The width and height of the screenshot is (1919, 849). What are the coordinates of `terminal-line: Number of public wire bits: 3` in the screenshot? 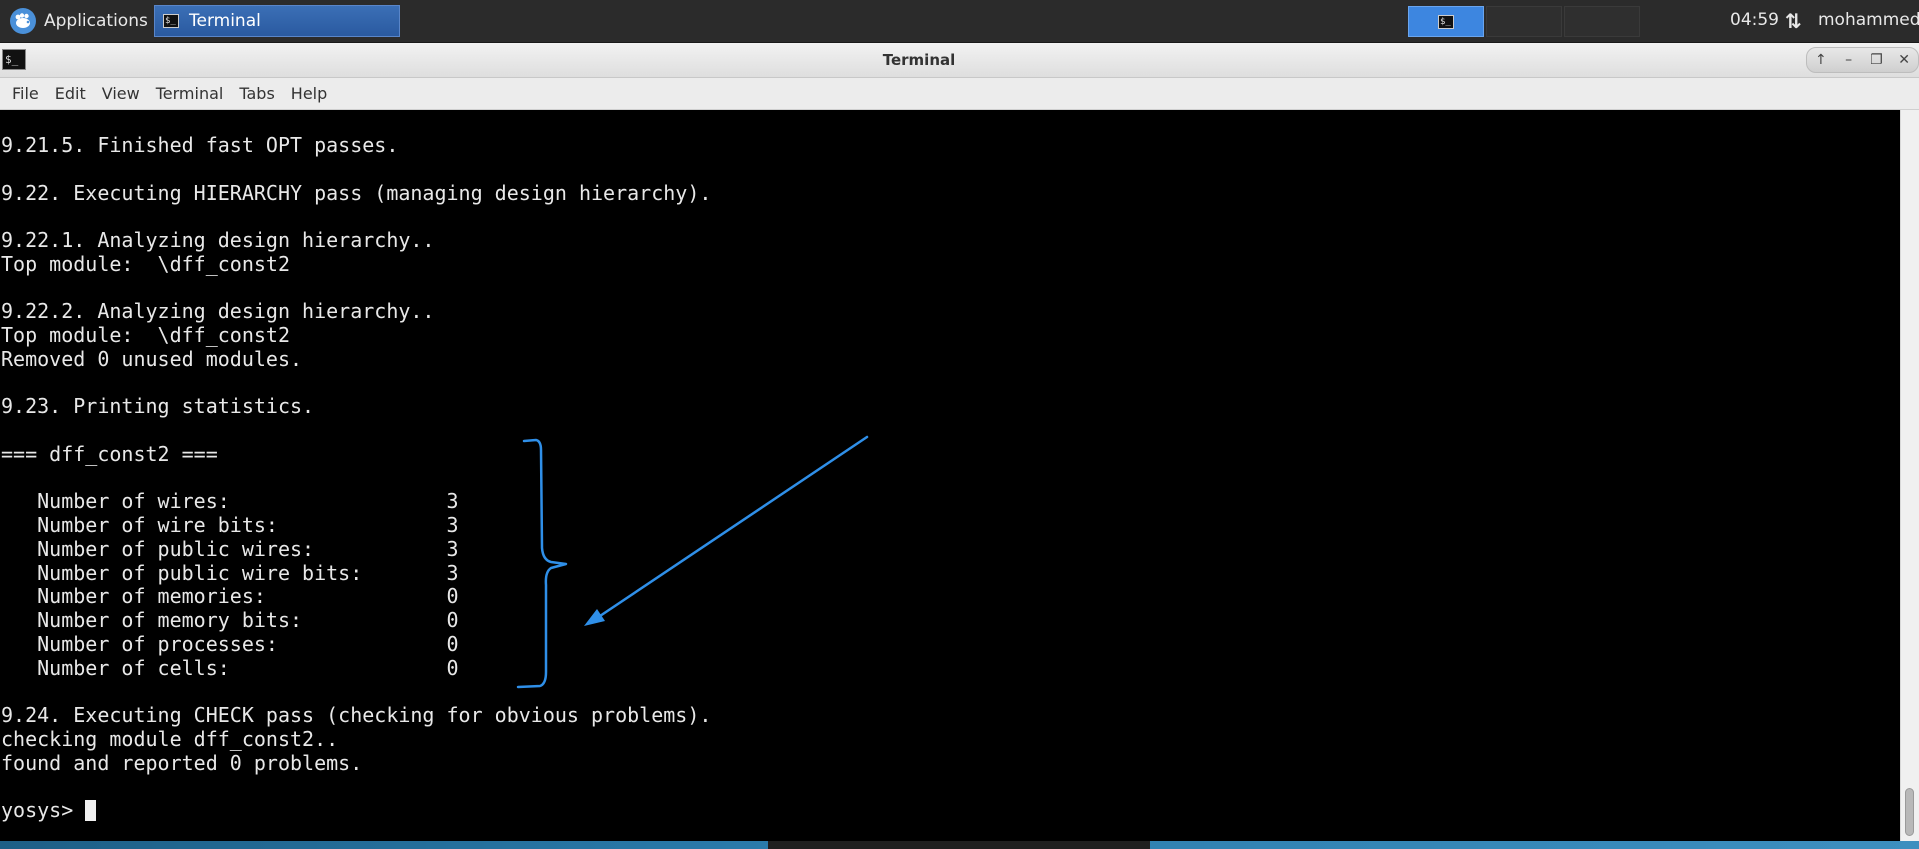 It's located at (230, 572).